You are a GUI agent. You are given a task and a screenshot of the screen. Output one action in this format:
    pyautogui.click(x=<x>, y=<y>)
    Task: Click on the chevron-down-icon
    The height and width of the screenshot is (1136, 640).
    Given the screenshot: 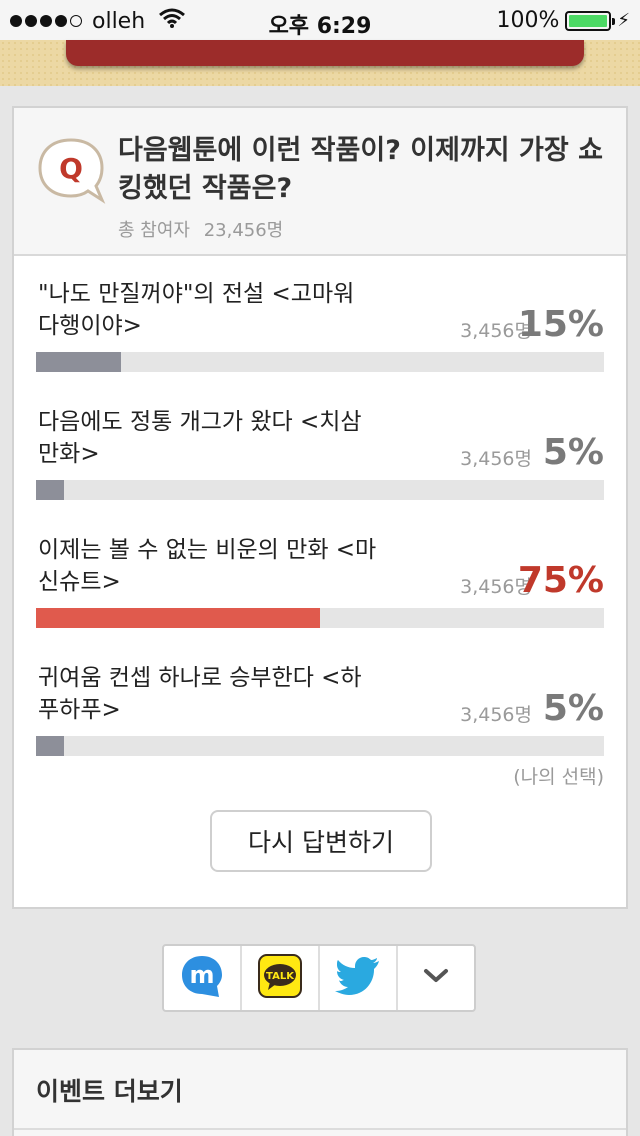 What is the action you would take?
    pyautogui.click(x=436, y=978)
    